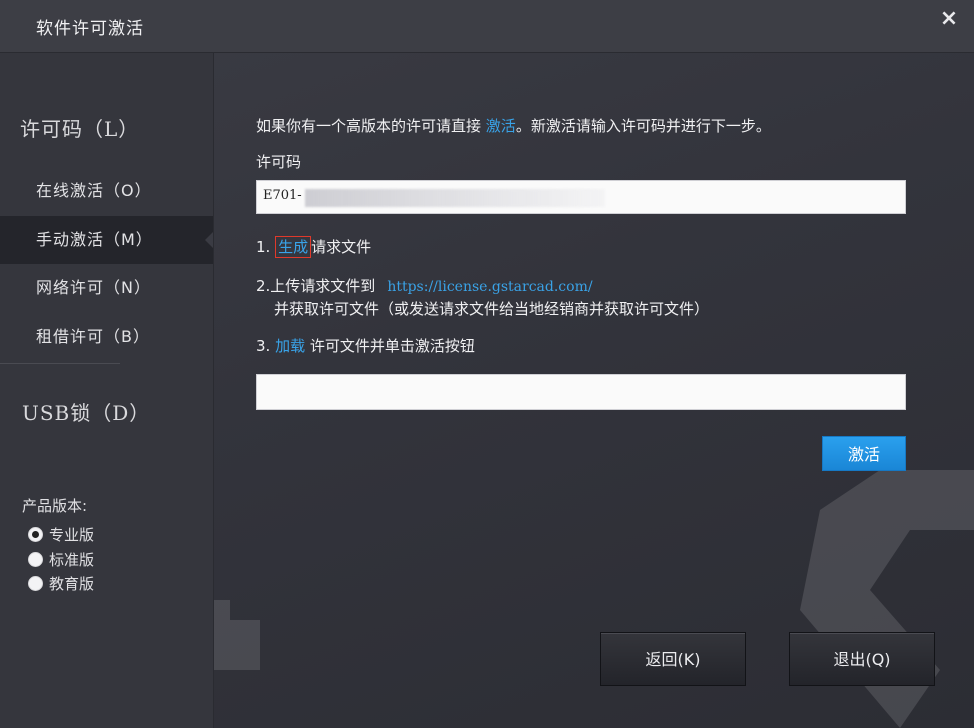 This screenshot has height=728, width=974. I want to click on intro-prefix: 如果你有一个高版本的许可请直接, so click(369, 126).